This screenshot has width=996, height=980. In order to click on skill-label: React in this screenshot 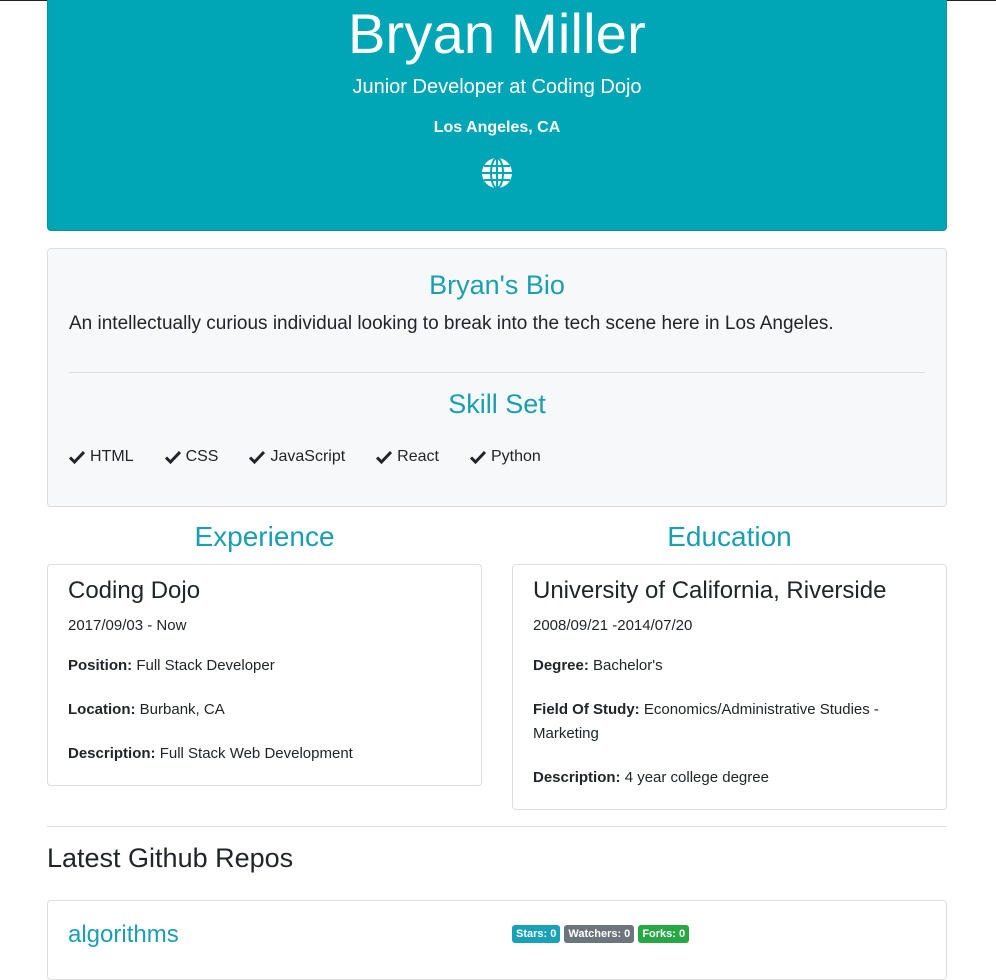, I will do `click(418, 456)`.